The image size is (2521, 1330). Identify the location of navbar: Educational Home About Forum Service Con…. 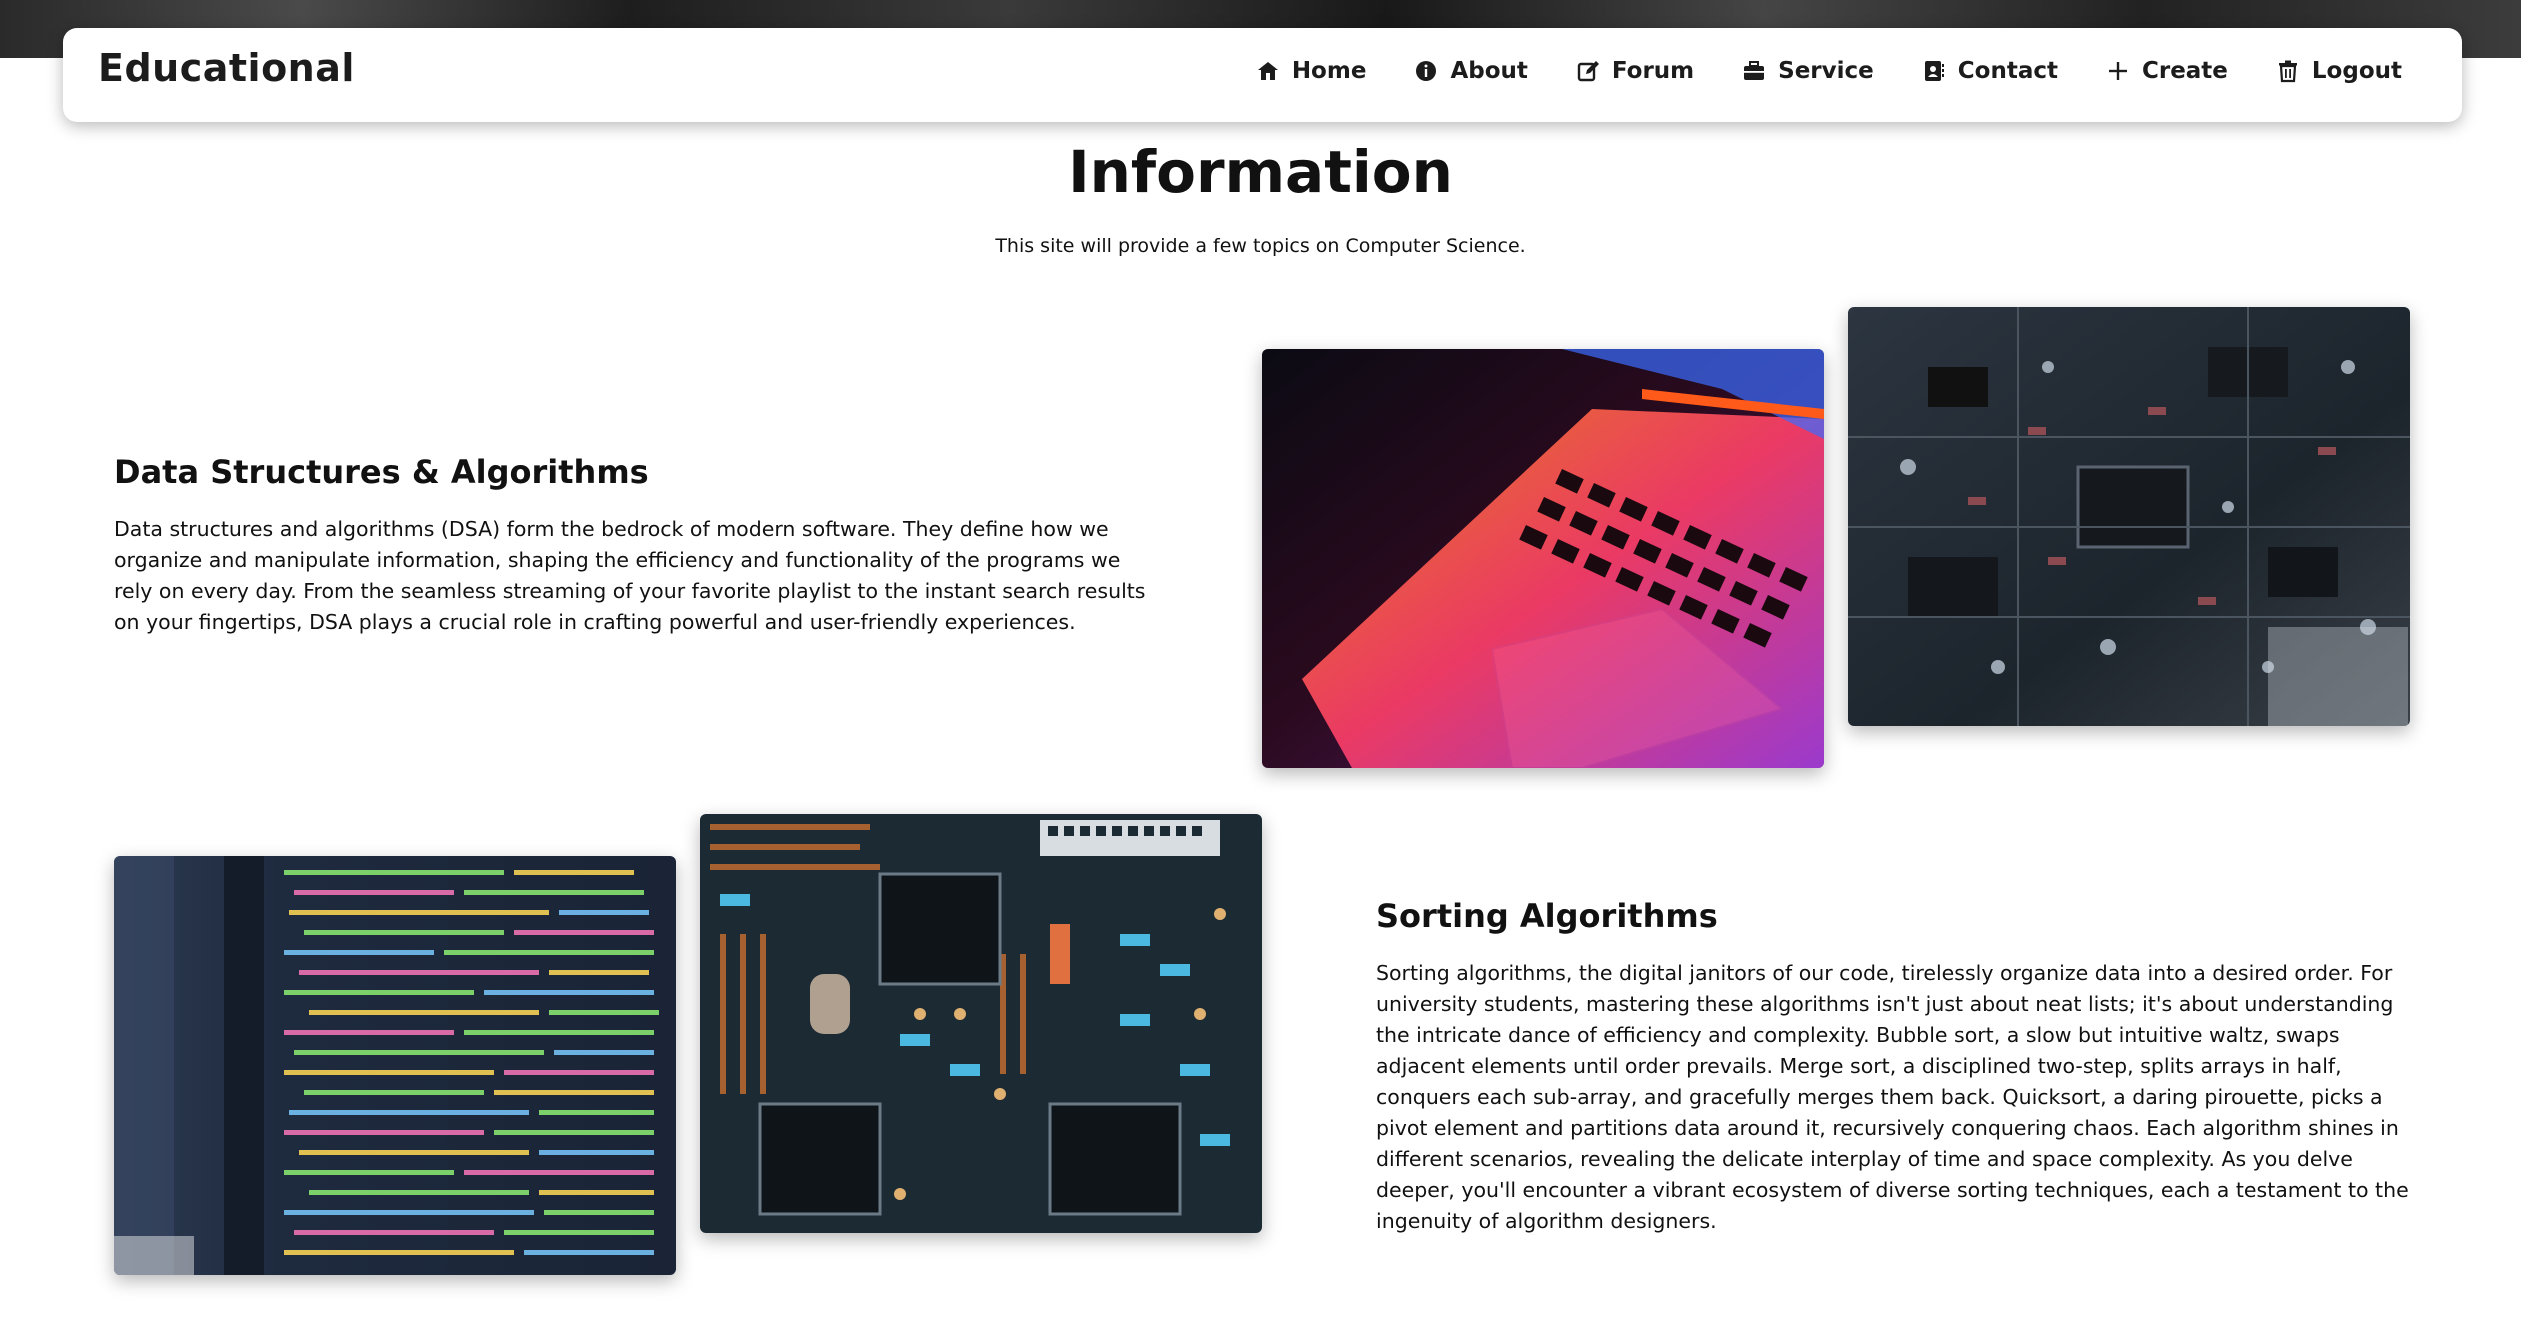
(1262, 75).